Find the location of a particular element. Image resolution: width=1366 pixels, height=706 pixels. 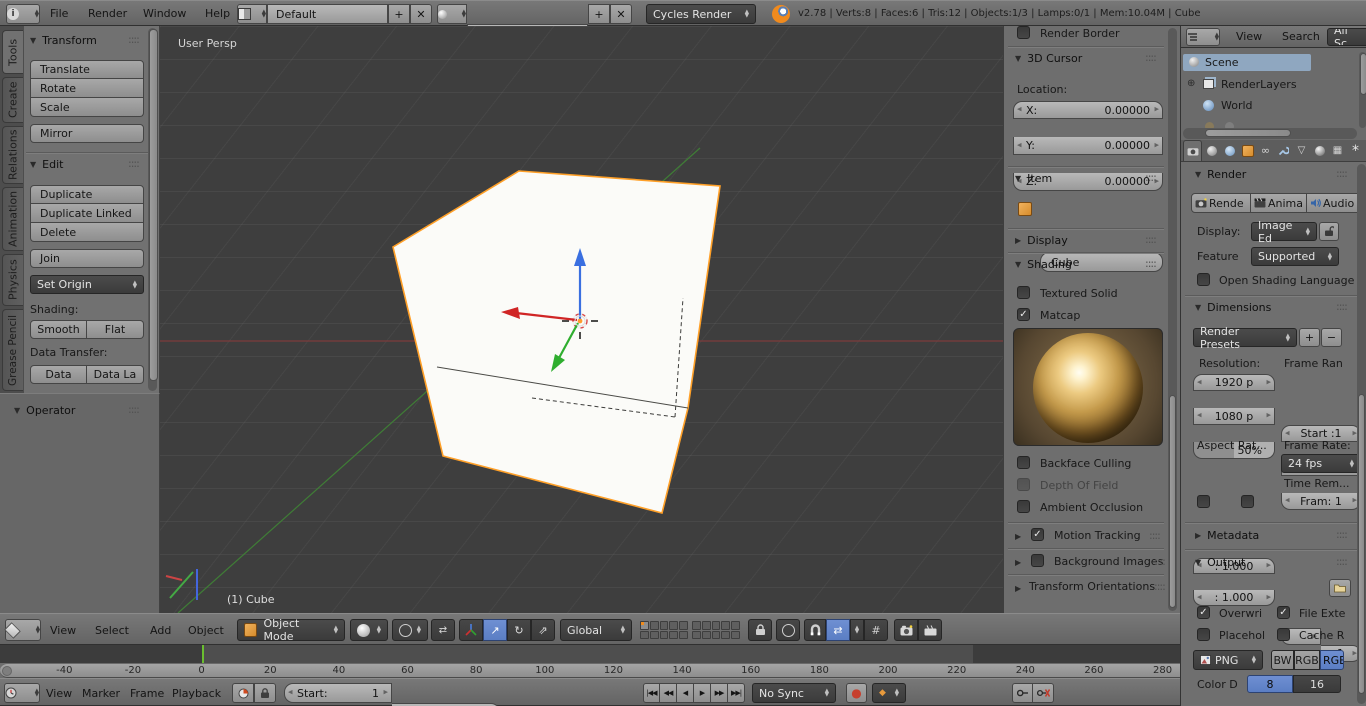

lock-to-scene-button is located at coordinates (760, 630).